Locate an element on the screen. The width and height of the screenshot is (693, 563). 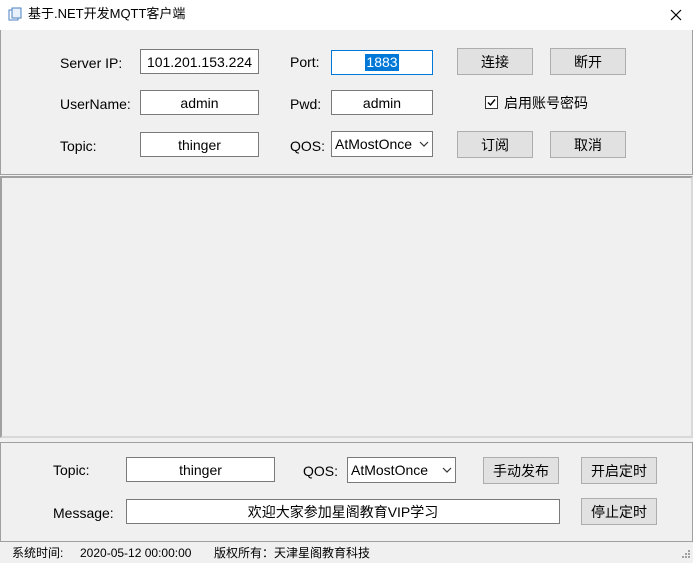
checkmark-icon is located at coordinates (491, 103).